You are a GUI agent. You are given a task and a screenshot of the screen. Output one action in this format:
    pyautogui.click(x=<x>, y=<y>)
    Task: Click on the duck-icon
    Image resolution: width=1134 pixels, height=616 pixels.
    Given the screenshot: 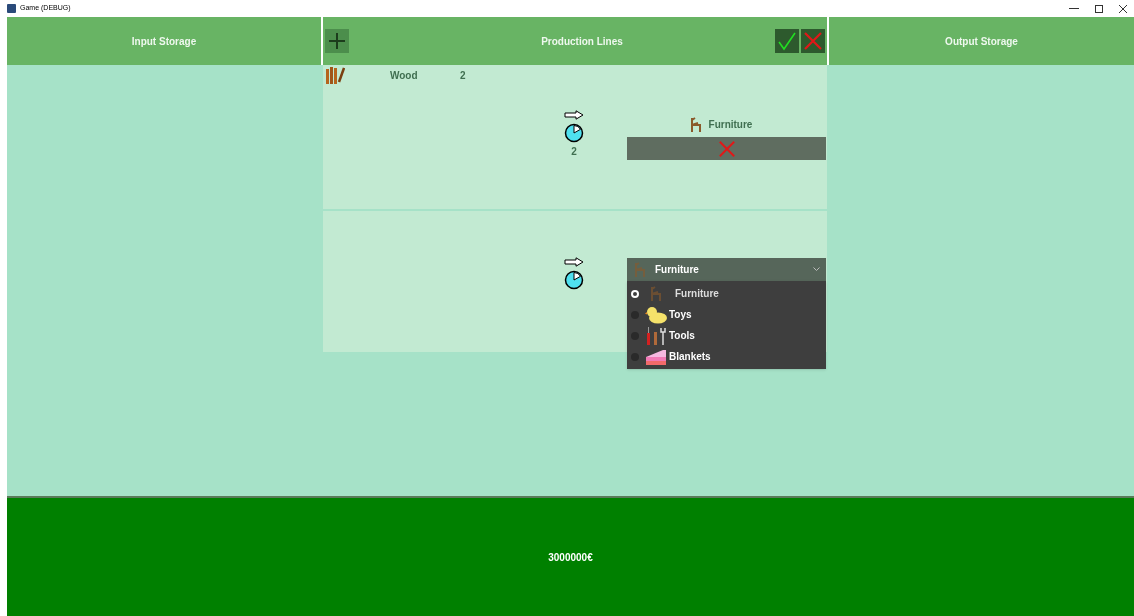 What is the action you would take?
    pyautogui.click(x=656, y=314)
    